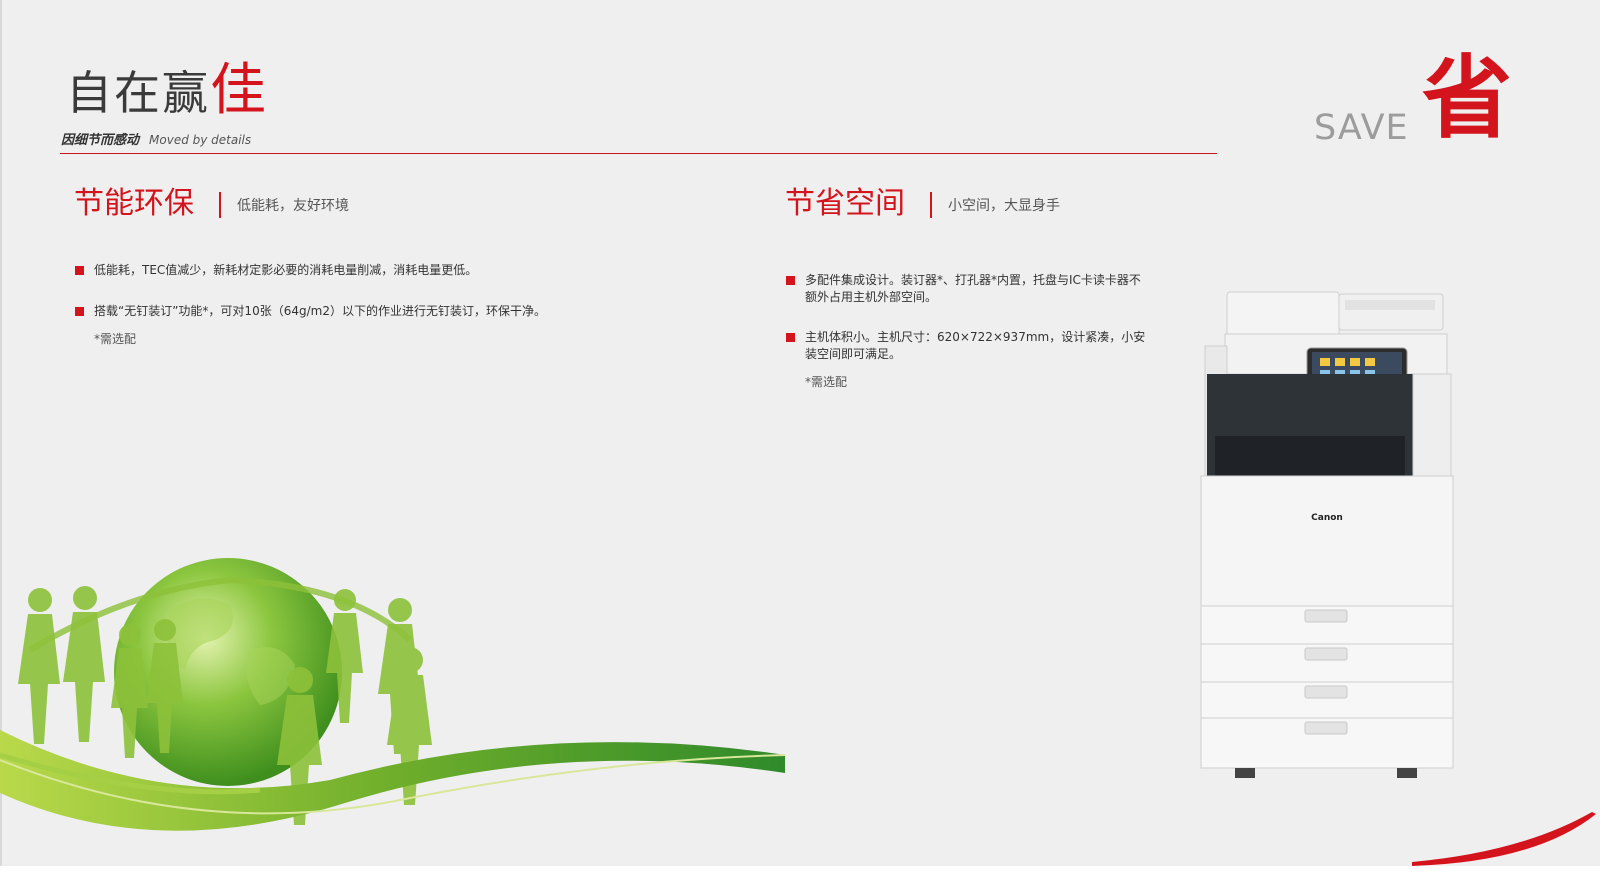  Describe the element at coordinates (138, 93) in the screenshot. I see `title-main: 自在赢` at that location.